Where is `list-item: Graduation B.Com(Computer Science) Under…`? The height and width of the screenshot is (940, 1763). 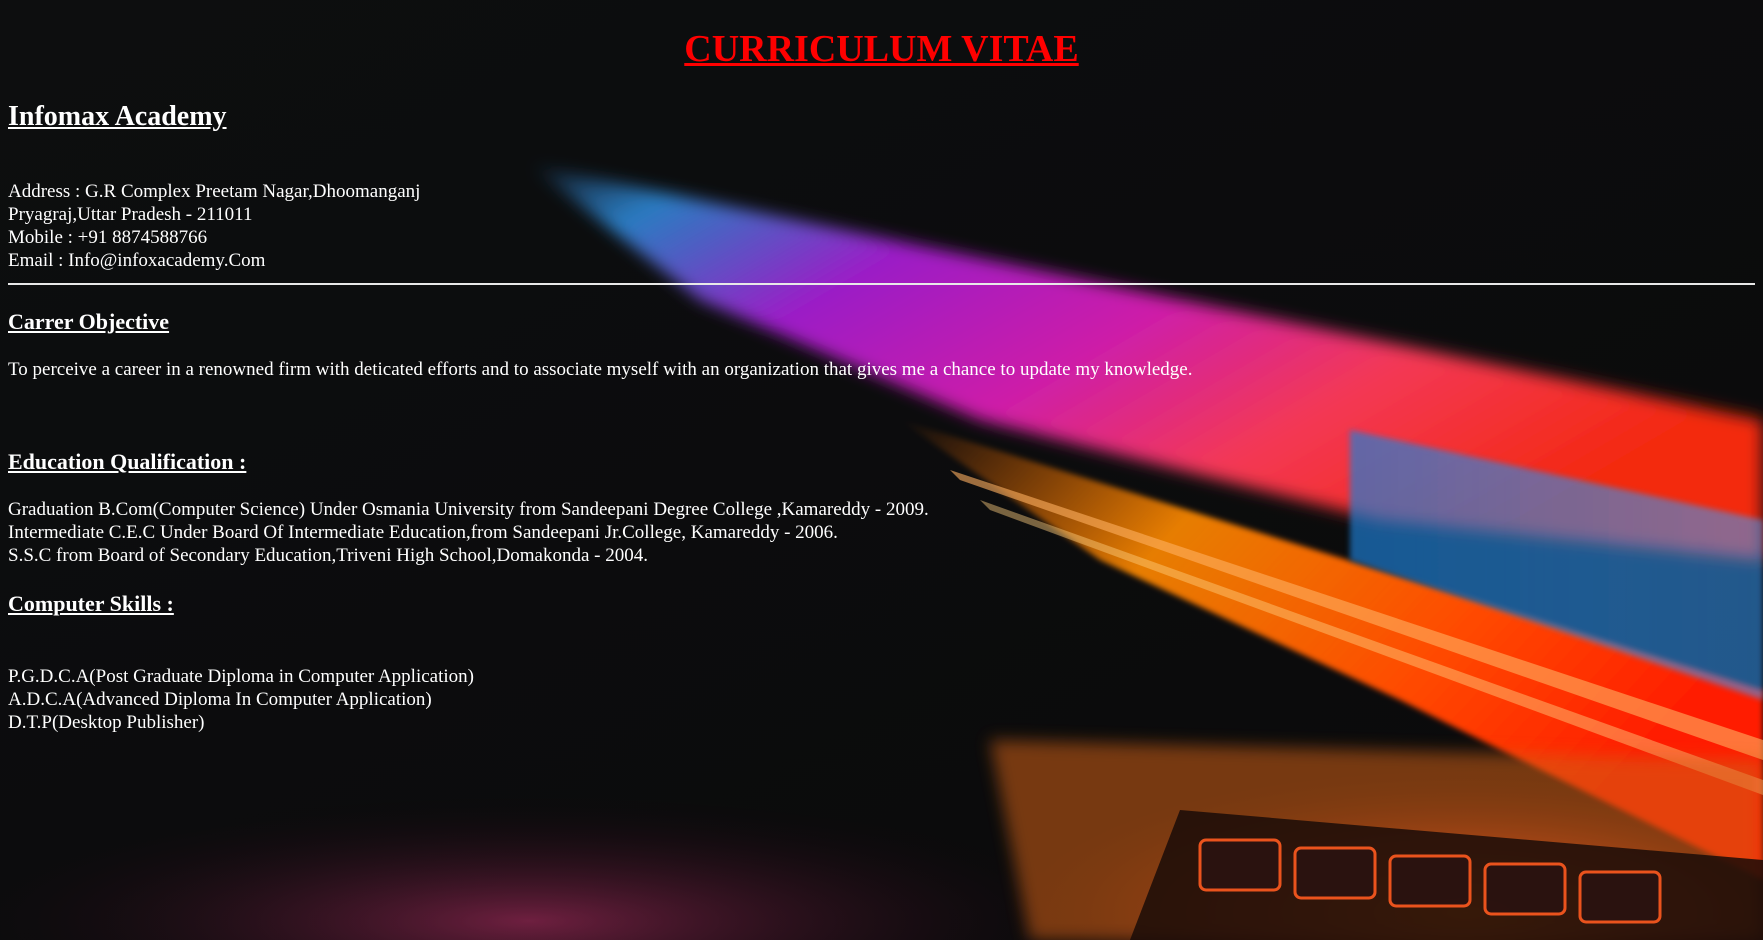 list-item: Graduation B.Com(Computer Science) Under… is located at coordinates (468, 509).